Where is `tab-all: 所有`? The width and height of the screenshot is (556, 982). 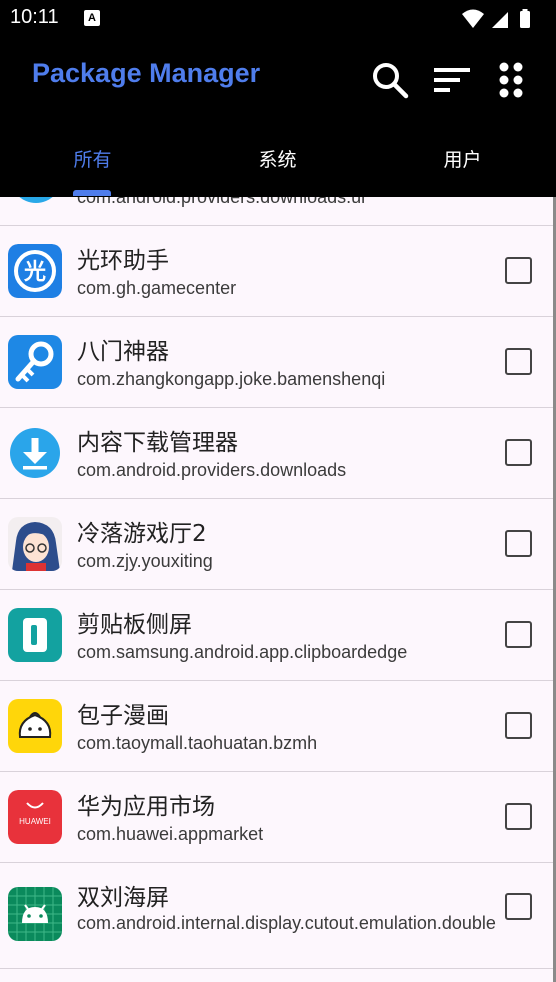
tab-all: 所有 is located at coordinates (92, 163).